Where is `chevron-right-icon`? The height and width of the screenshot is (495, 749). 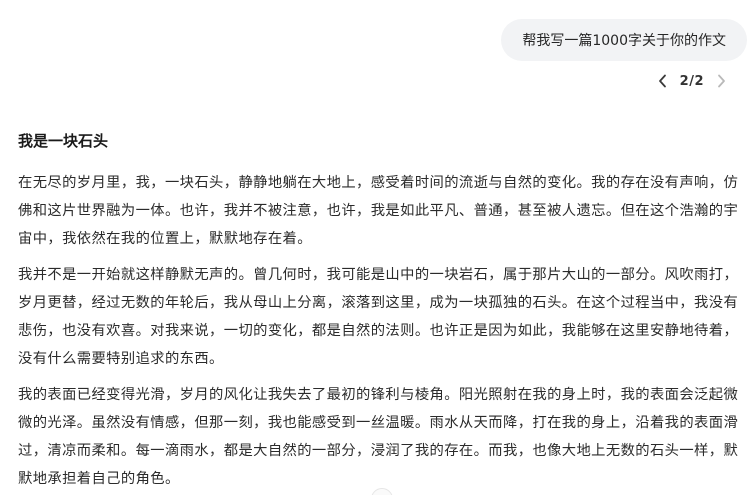
chevron-right-icon is located at coordinates (721, 81).